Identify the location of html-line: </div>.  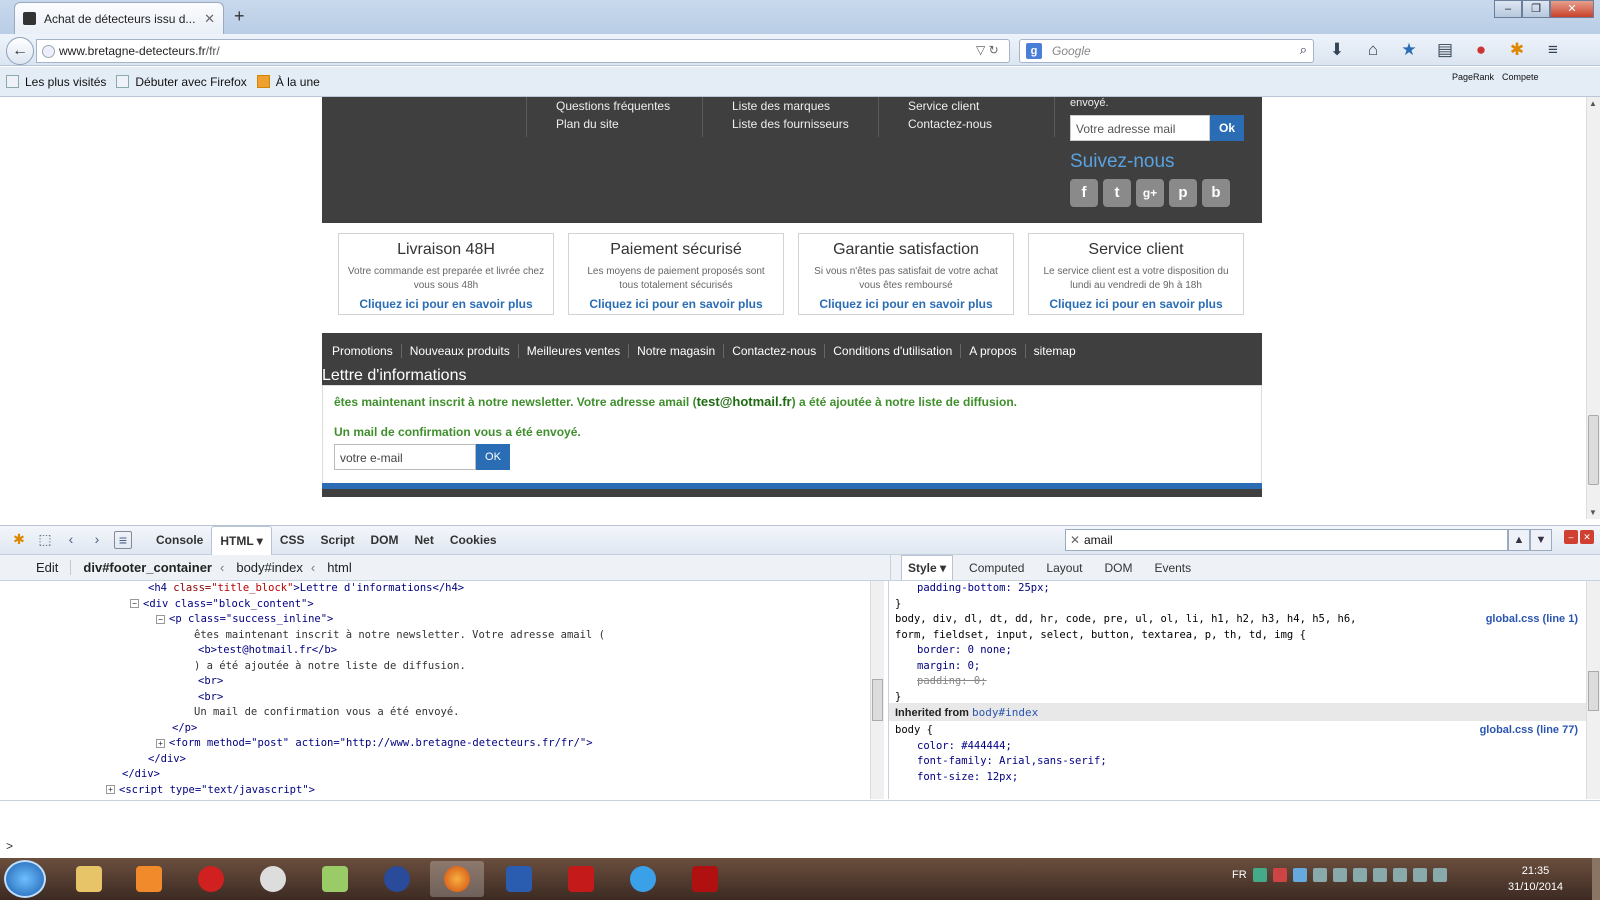
(141, 775).